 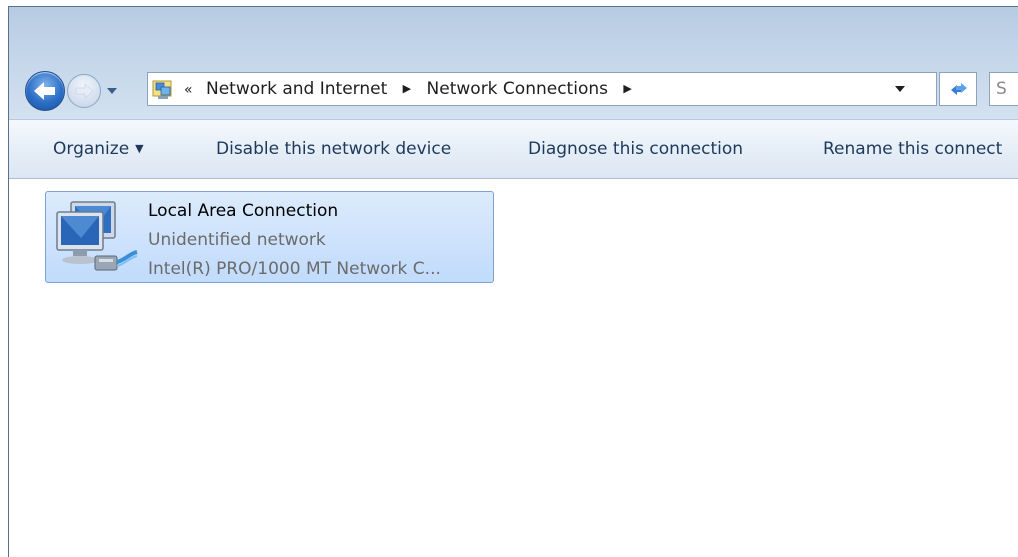 What do you see at coordinates (139, 148) in the screenshot?
I see `chevron-down-icon: ▼` at bounding box center [139, 148].